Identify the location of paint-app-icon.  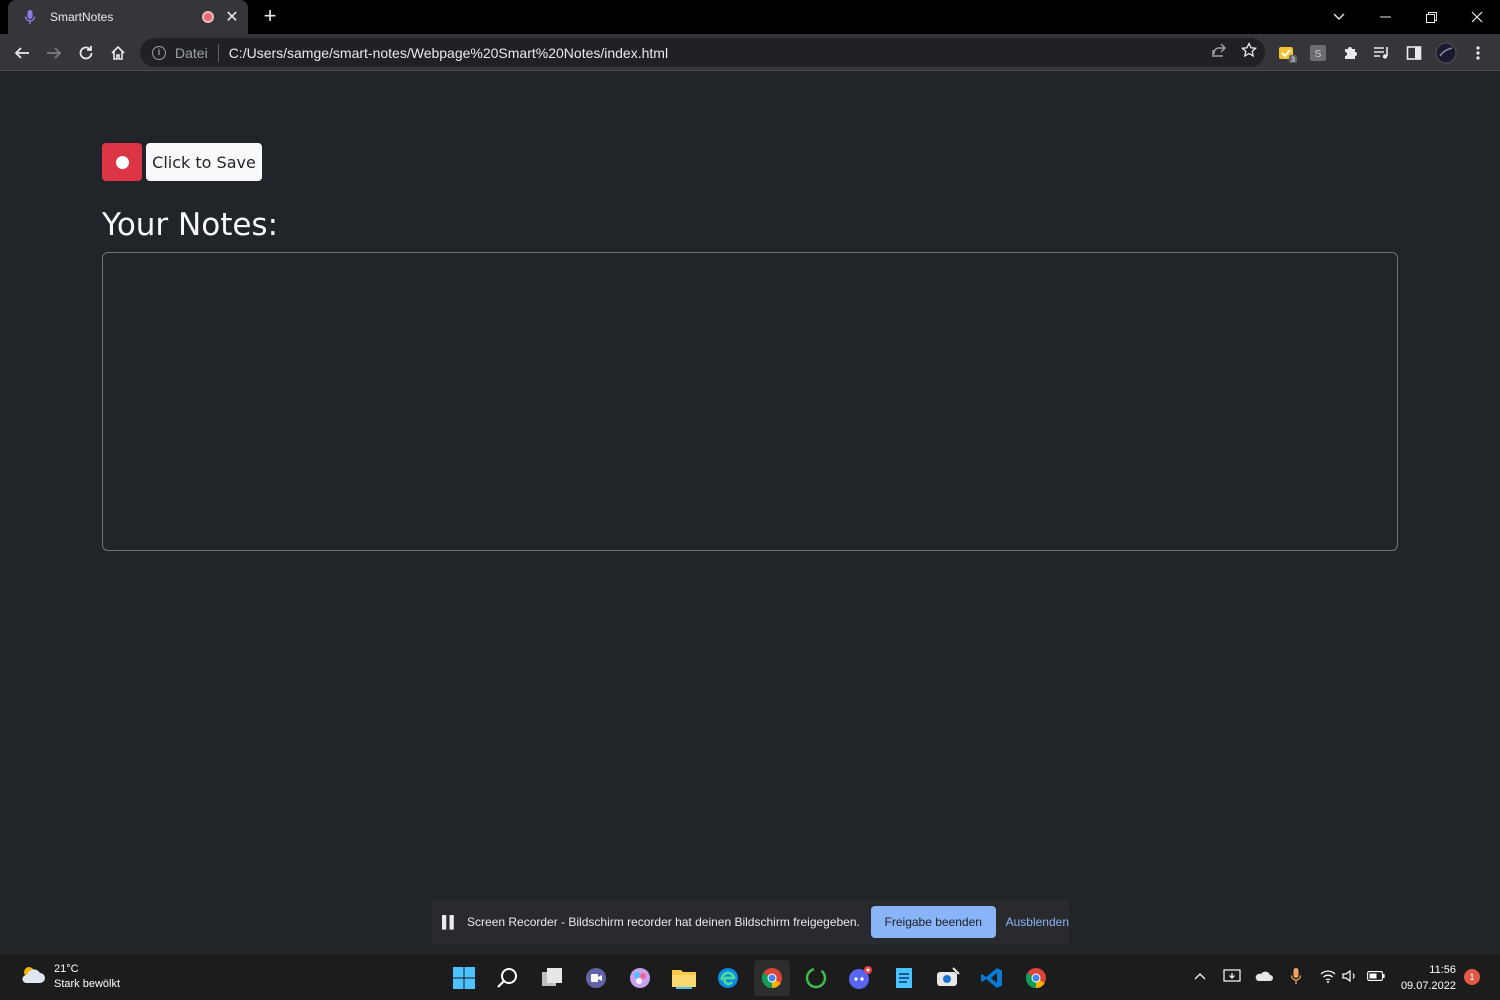
(640, 978).